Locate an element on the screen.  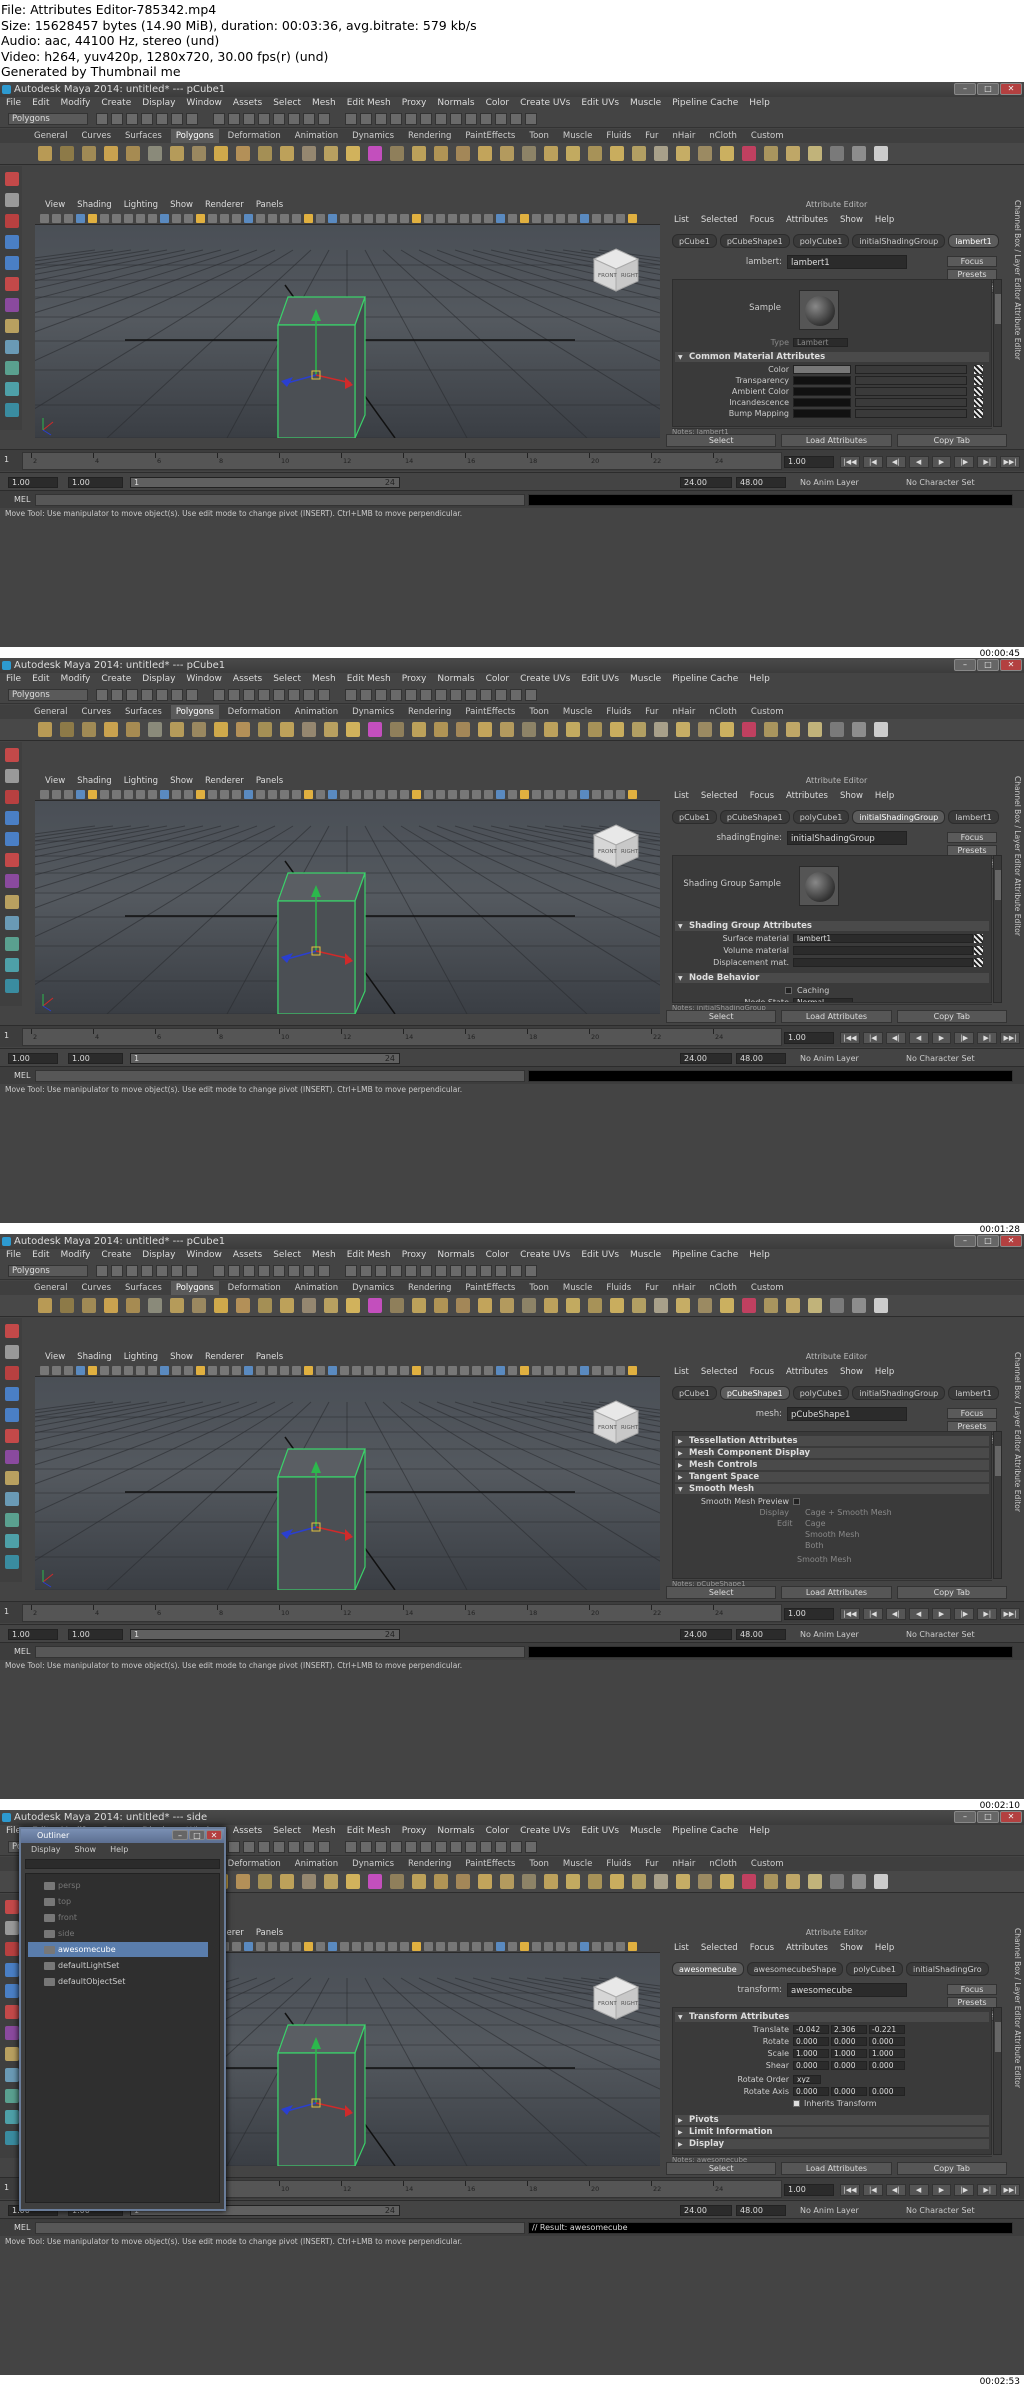
current-frame-field: 1.00 is located at coordinates (809, 462).